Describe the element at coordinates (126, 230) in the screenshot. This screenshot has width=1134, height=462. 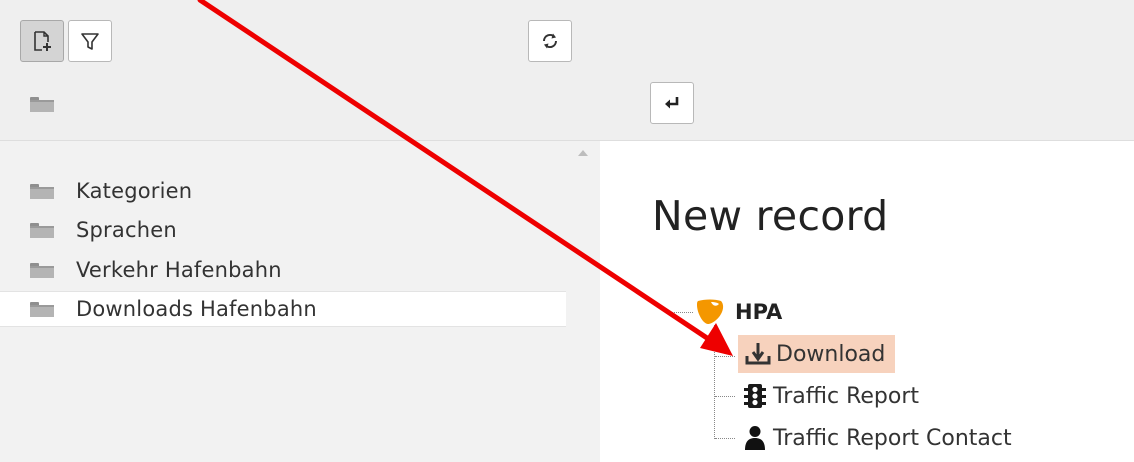
I see `tree-item-label: Sprachen` at that location.